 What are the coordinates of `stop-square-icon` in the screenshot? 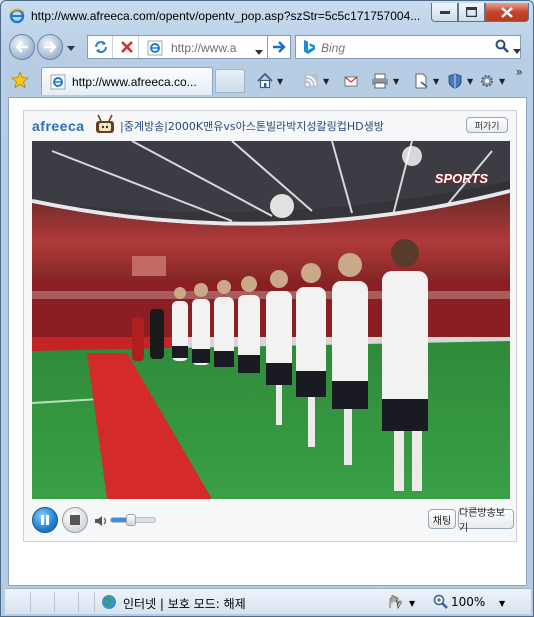 It's located at (75, 520).